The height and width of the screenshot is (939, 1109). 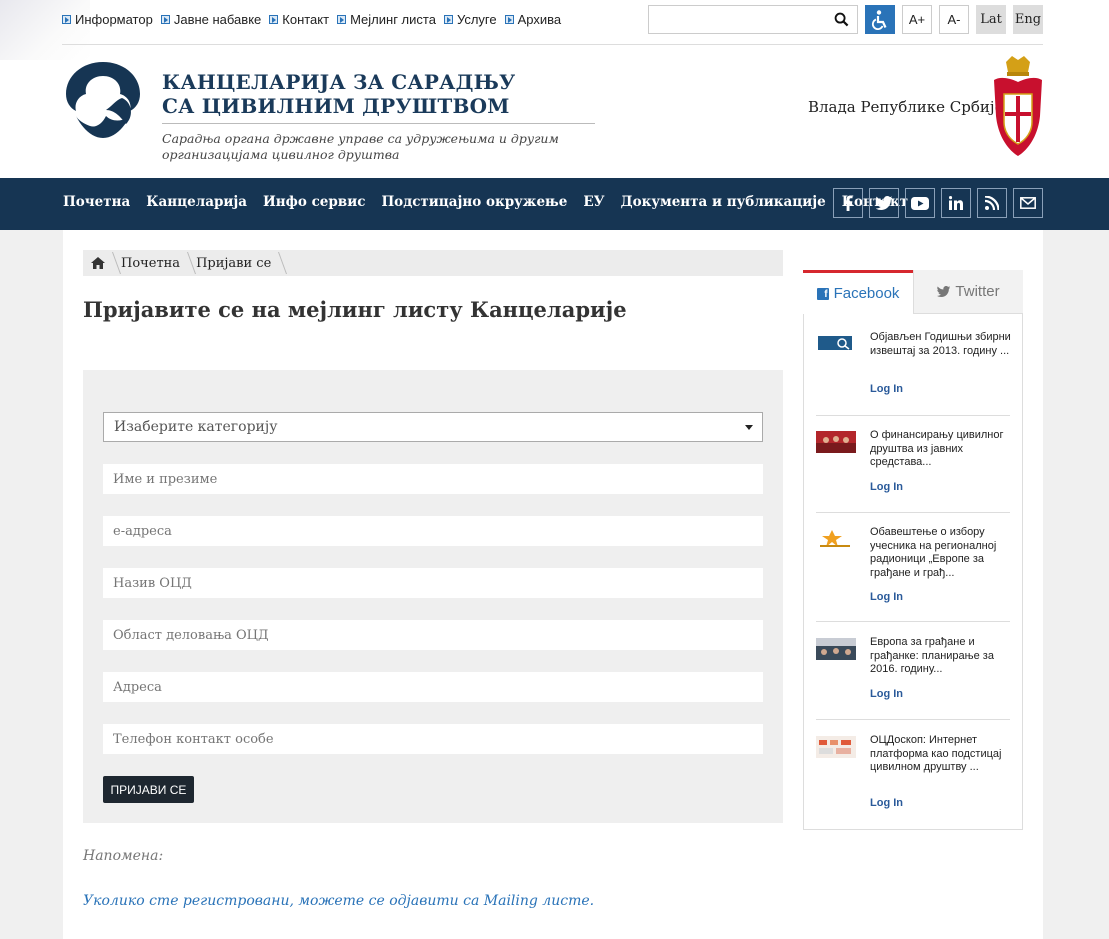 What do you see at coordinates (433, 479) in the screenshot?
I see `name-field` at bounding box center [433, 479].